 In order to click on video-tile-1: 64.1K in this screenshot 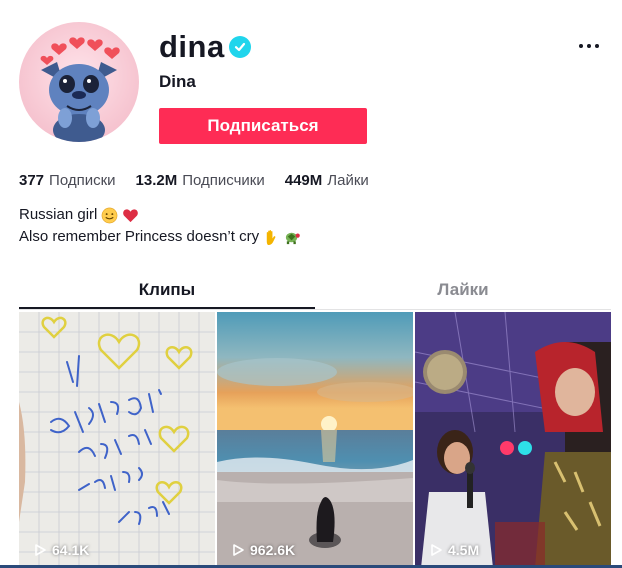, I will do `click(117, 440)`.